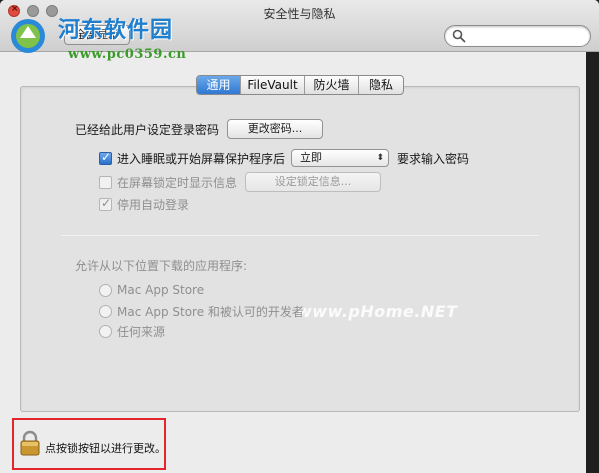  Describe the element at coordinates (161, 266) in the screenshot. I see `downloads-heading: 允许从以下位置下载的应用程序:` at that location.